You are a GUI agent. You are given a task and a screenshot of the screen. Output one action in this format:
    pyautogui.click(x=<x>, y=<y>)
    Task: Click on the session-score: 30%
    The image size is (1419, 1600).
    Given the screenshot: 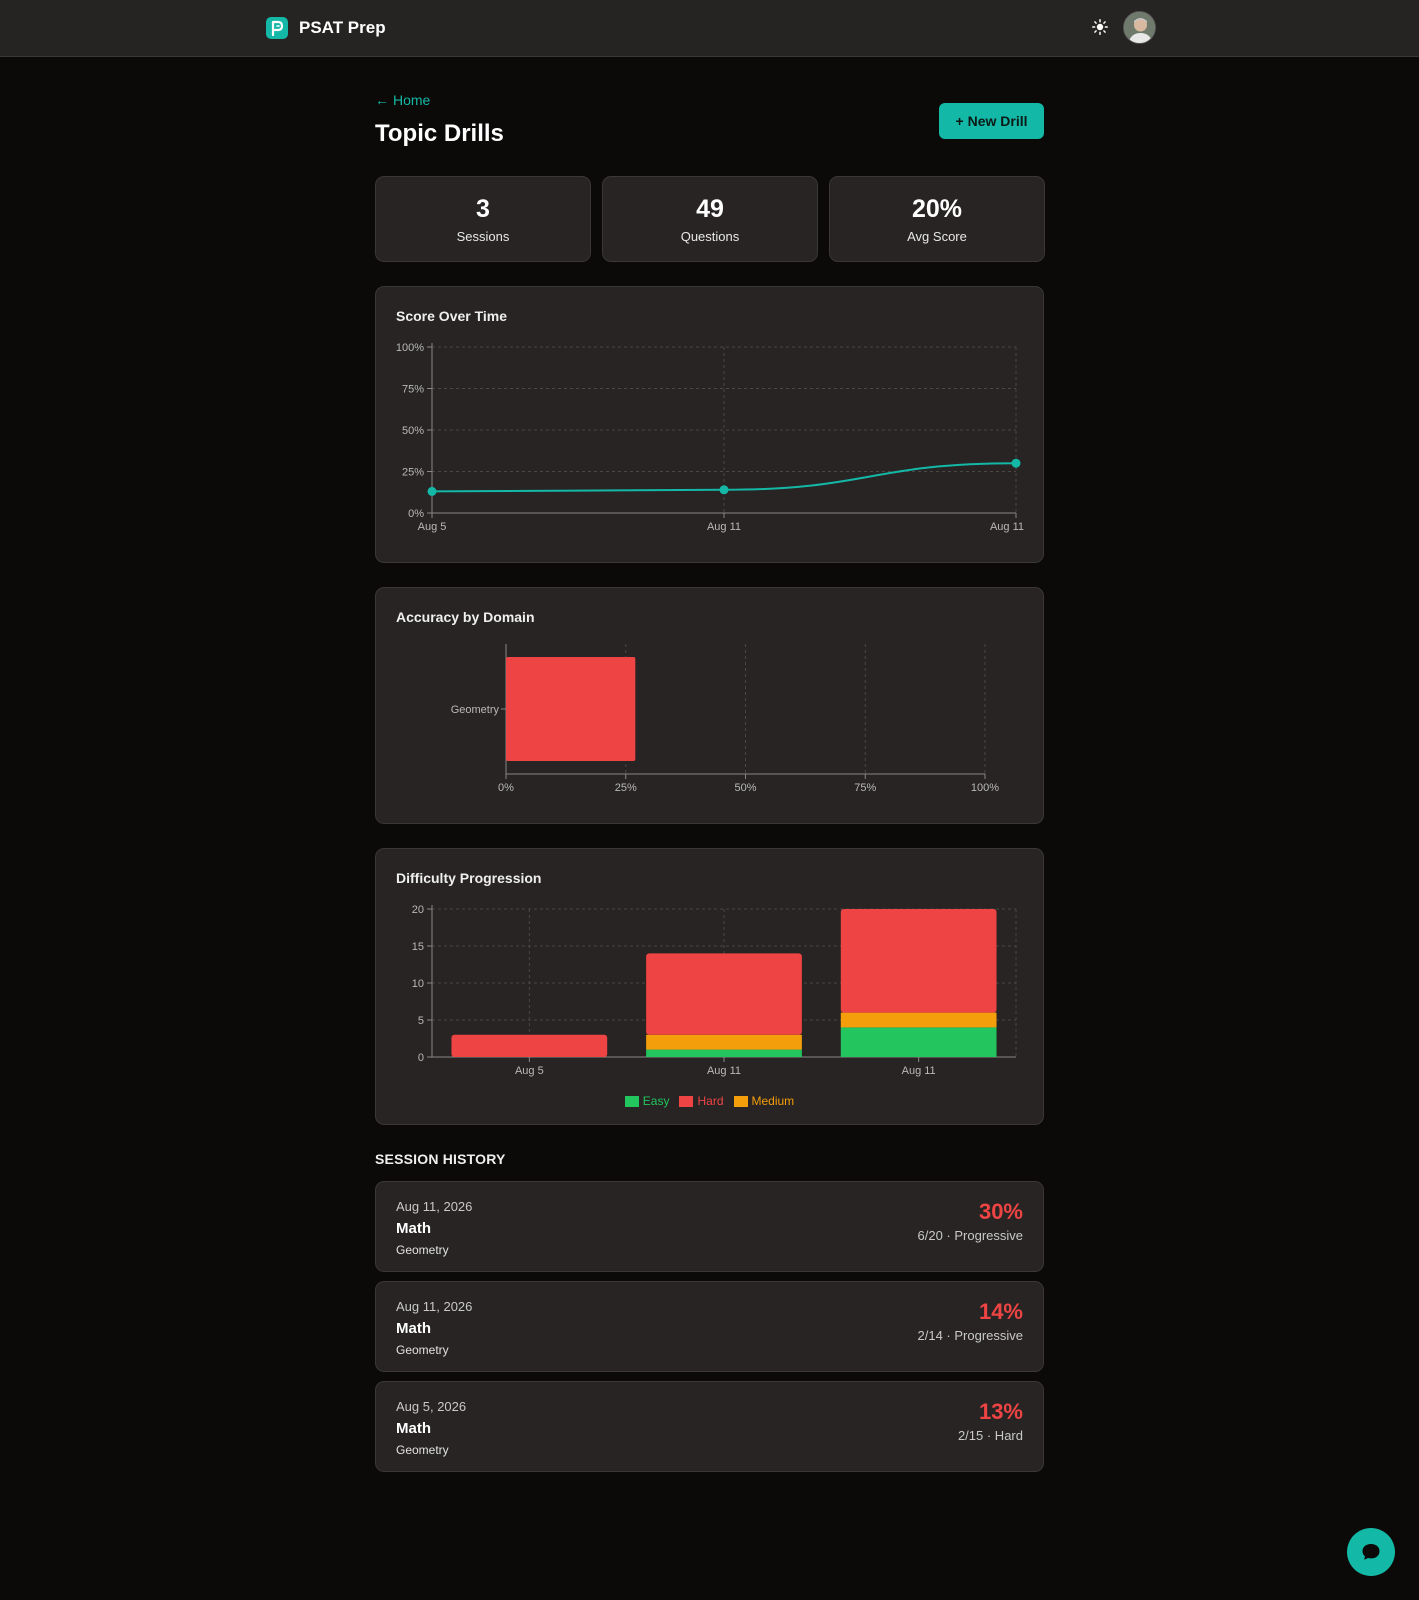 What is the action you would take?
    pyautogui.click(x=1000, y=1211)
    